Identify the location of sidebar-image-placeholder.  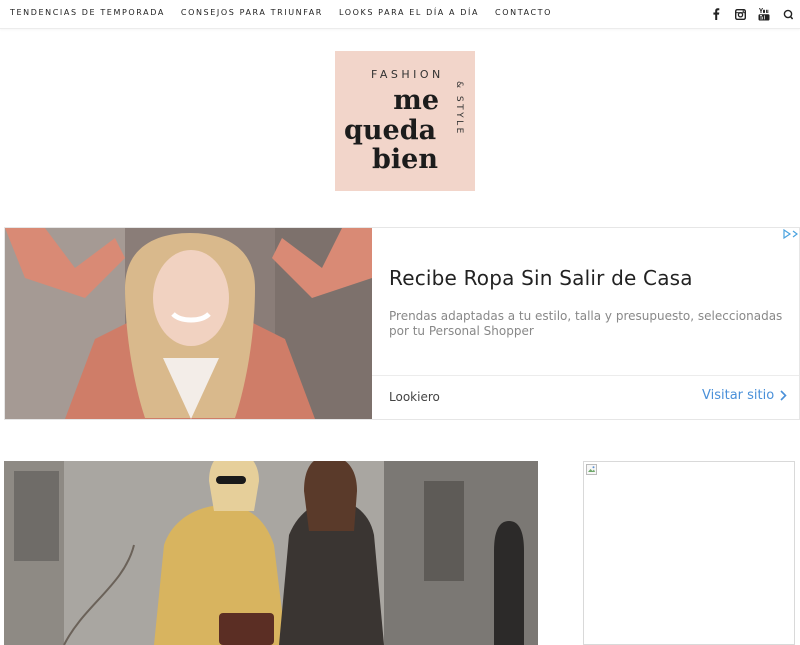
(689, 553).